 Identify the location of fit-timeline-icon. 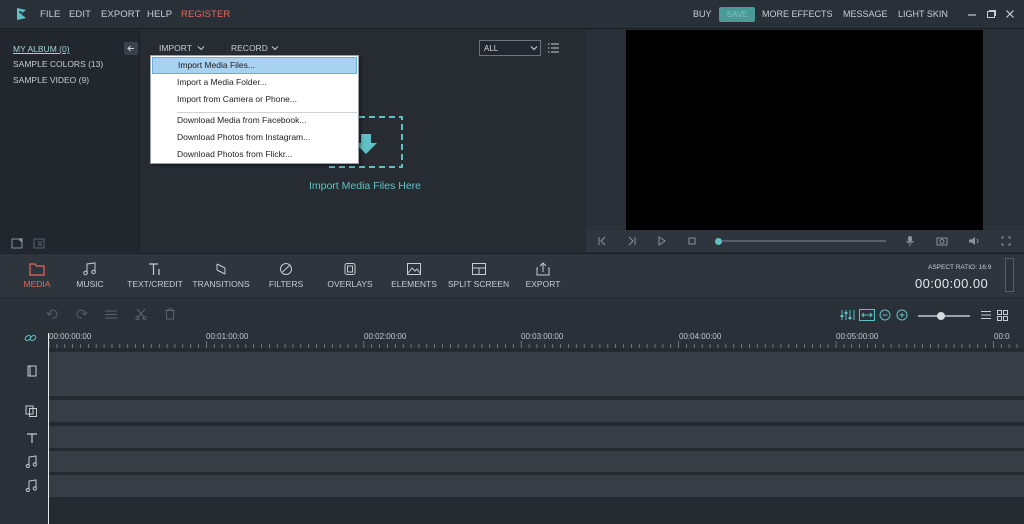
(867, 315).